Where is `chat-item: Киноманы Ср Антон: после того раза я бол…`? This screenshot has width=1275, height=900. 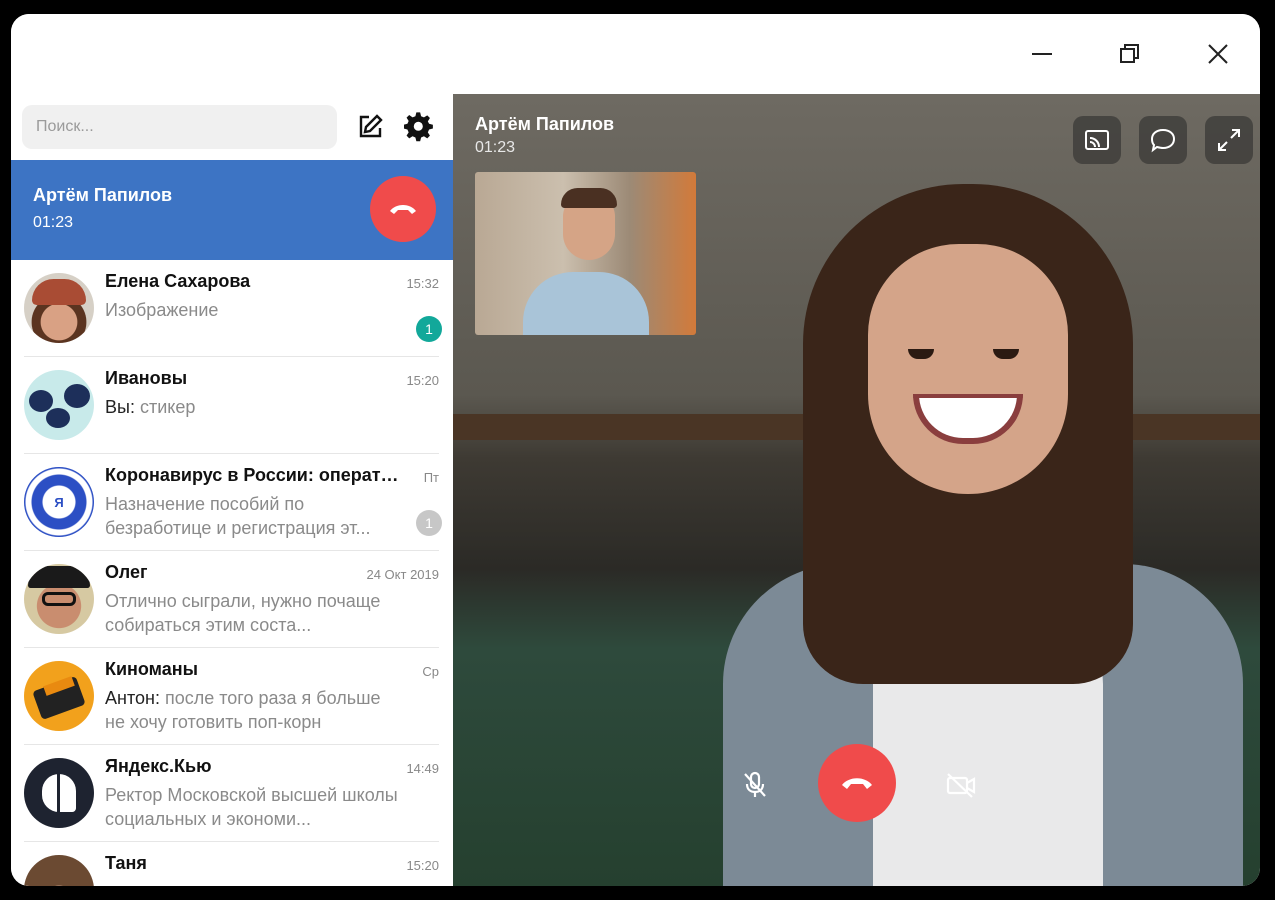
chat-item: Киноманы Ср Антон: после того раза я бол… is located at coordinates (232, 696).